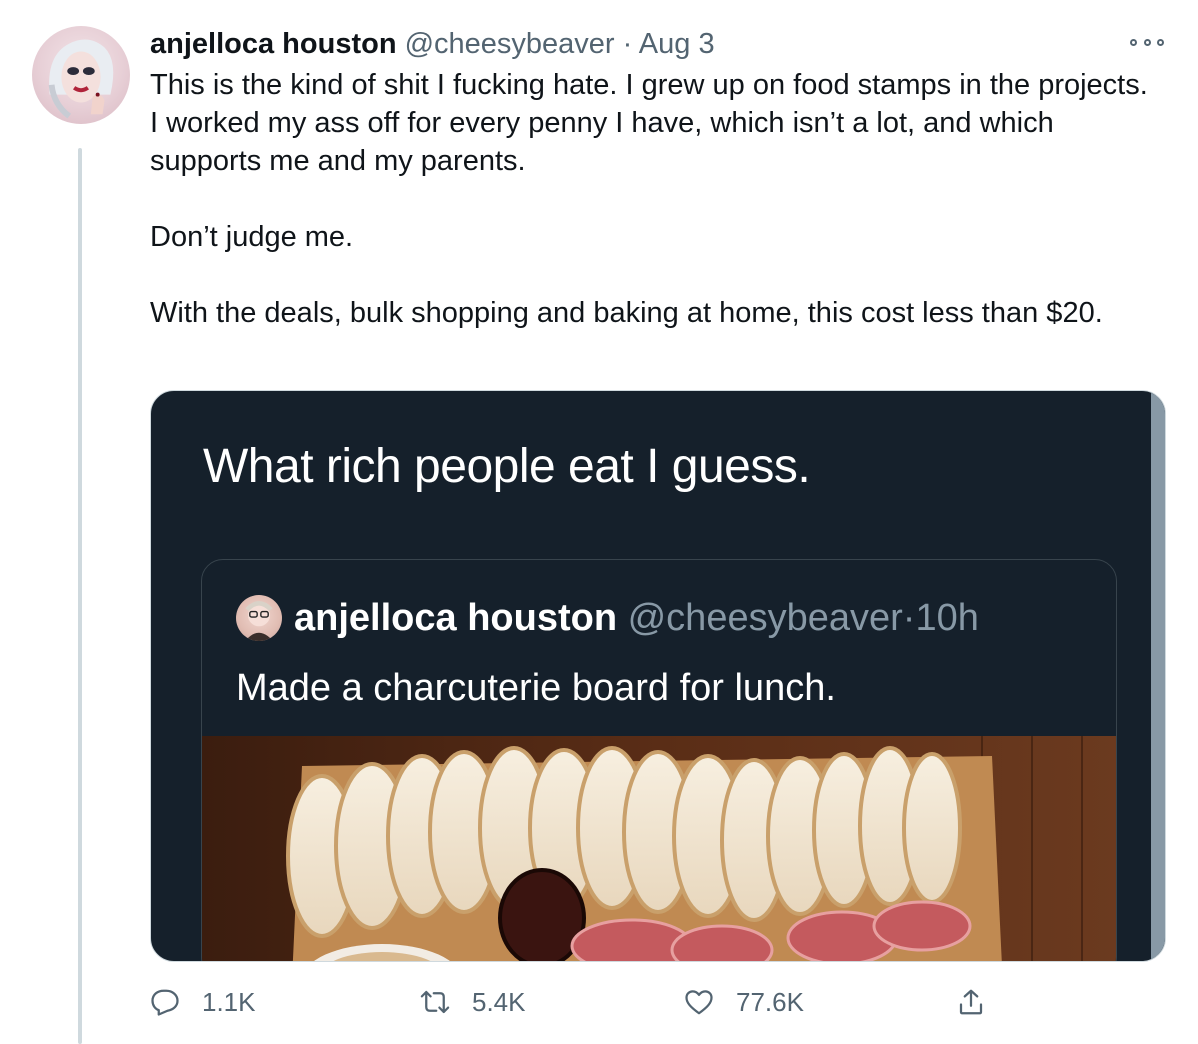  I want to click on tweet-header: anjelloca houston @cheesybeaver · Aug 3, so click(654, 44).